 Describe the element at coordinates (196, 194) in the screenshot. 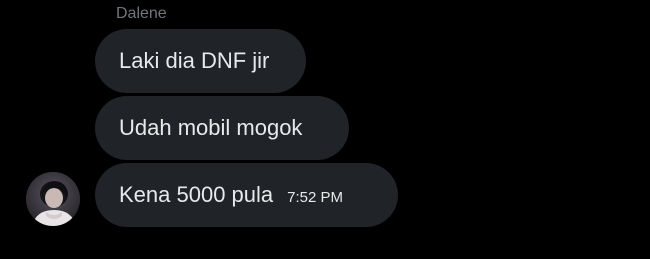

I see `message-text: Kena 5000 pula` at that location.